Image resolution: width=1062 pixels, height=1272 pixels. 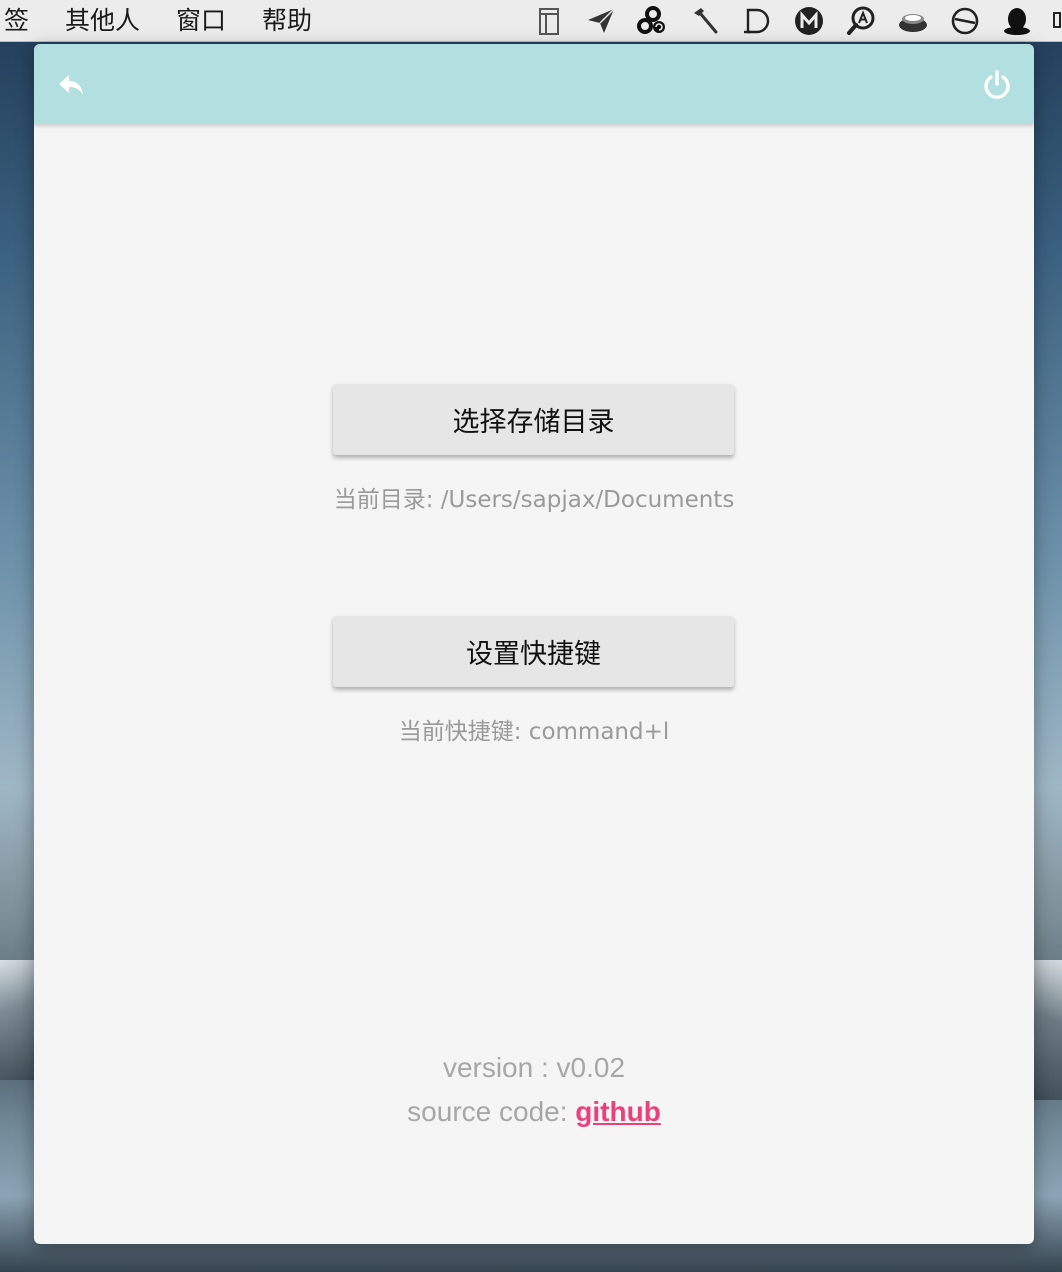 I want to click on reply-arrow-icon, so click(x=71, y=85).